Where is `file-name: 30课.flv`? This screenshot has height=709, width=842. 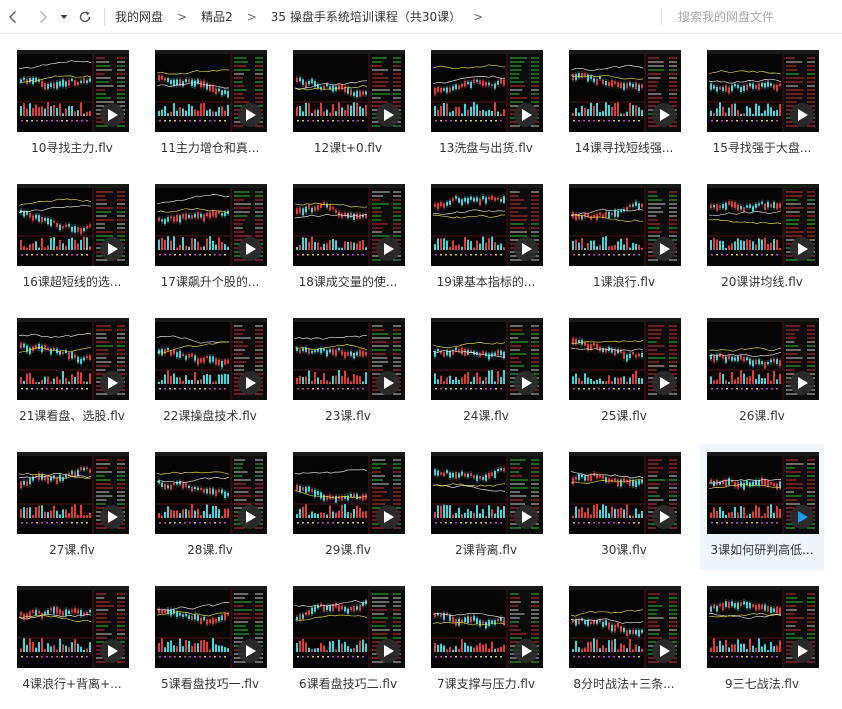 file-name: 30课.flv is located at coordinates (624, 550).